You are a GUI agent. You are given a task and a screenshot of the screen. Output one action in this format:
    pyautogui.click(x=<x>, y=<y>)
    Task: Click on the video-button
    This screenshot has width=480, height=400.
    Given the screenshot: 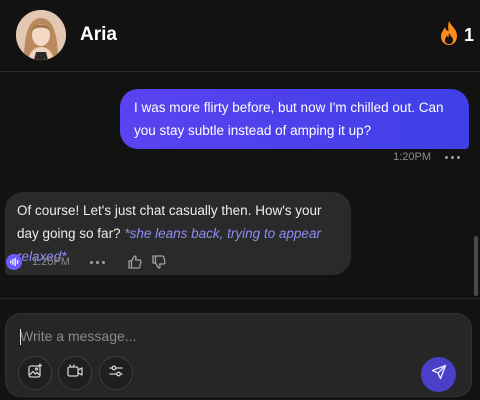 What is the action you would take?
    pyautogui.click(x=75, y=373)
    